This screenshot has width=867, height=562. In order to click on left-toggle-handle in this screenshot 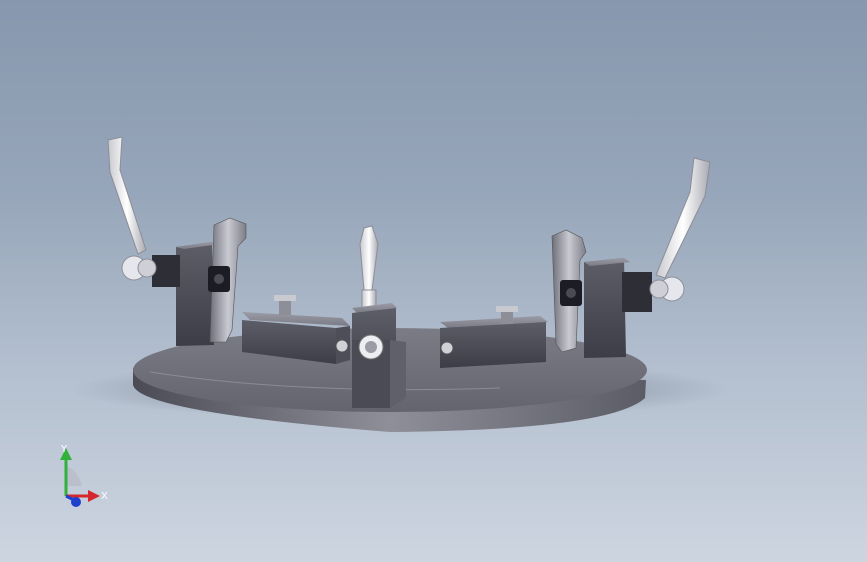, I will do `click(132, 208)`.